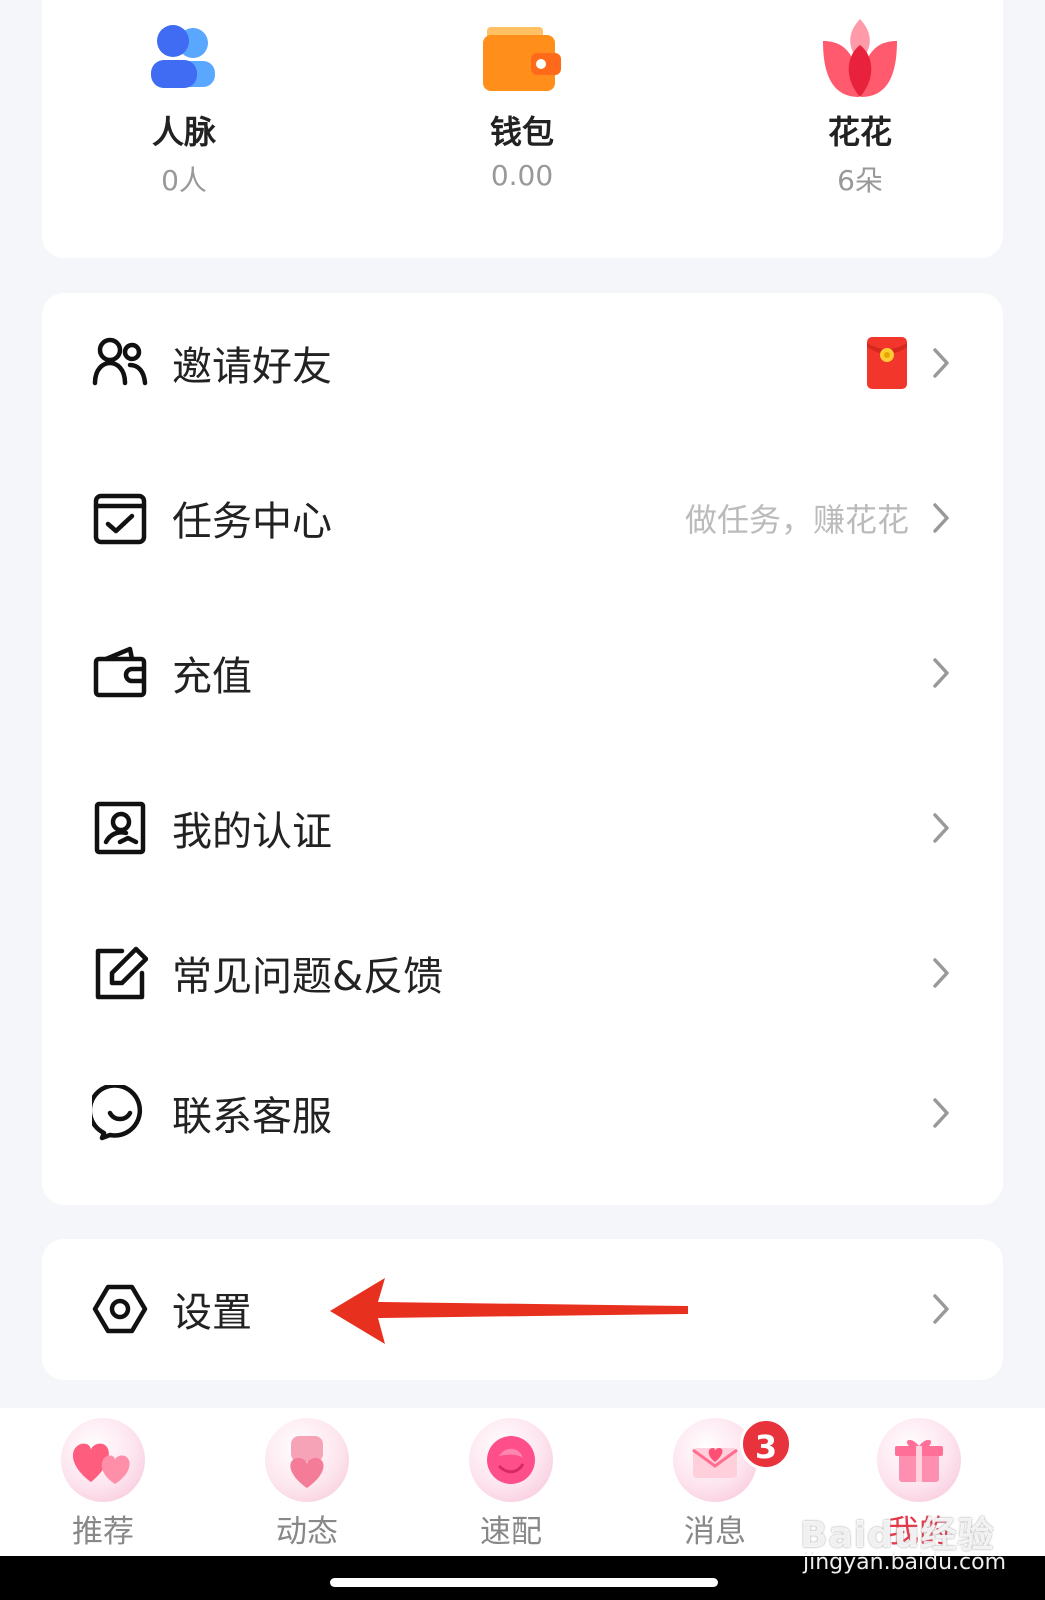 This screenshot has height=1600, width=1045. What do you see at coordinates (212, 1313) in the screenshot?
I see `menu-item-label: 设置` at bounding box center [212, 1313].